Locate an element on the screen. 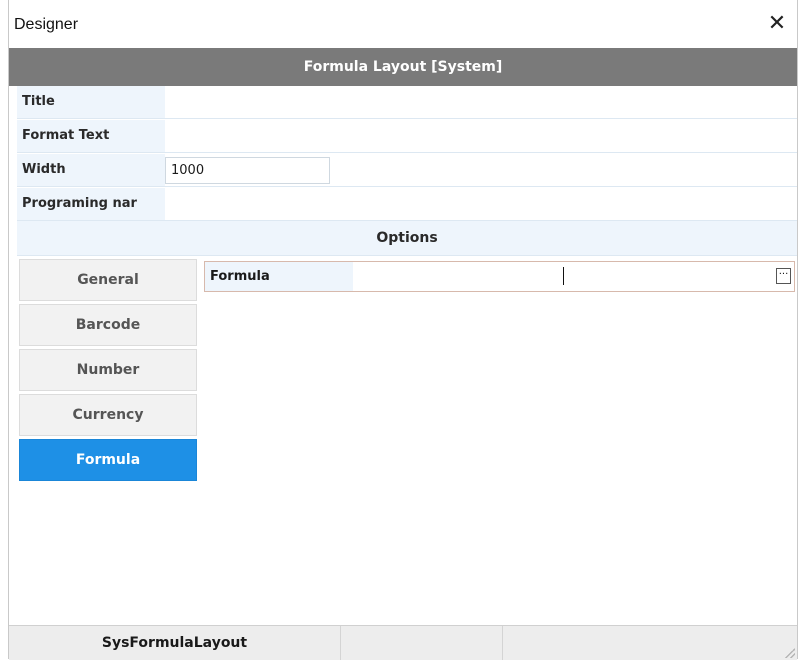 The height and width of the screenshot is (660, 799). tab-barcode: Barcode is located at coordinates (108, 325).